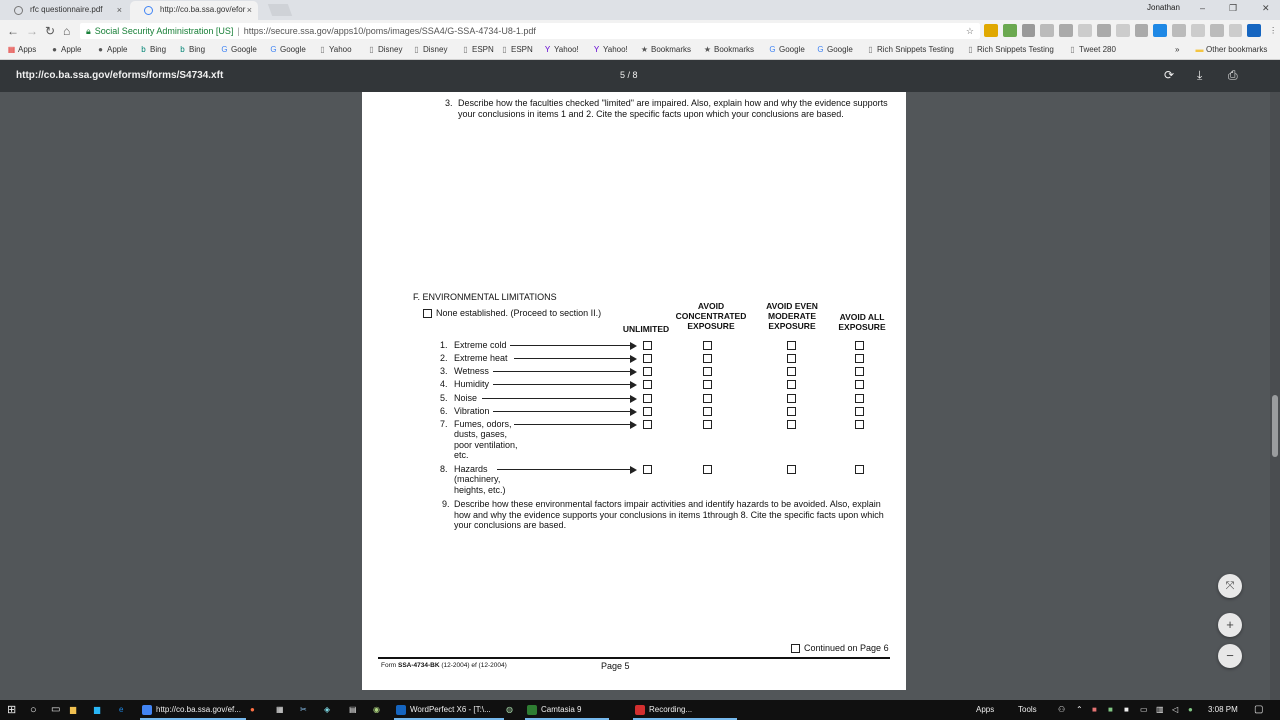  I want to click on fit-to-page-icon: ⤧, so click(1230, 586).